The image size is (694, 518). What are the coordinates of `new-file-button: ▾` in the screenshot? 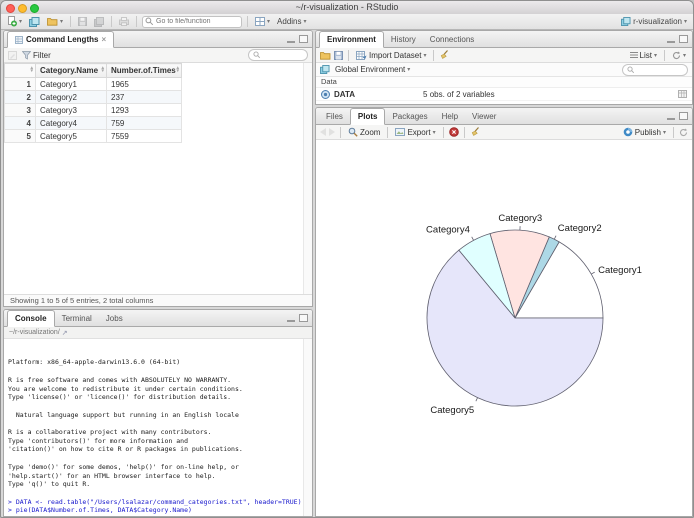 It's located at (14, 21).